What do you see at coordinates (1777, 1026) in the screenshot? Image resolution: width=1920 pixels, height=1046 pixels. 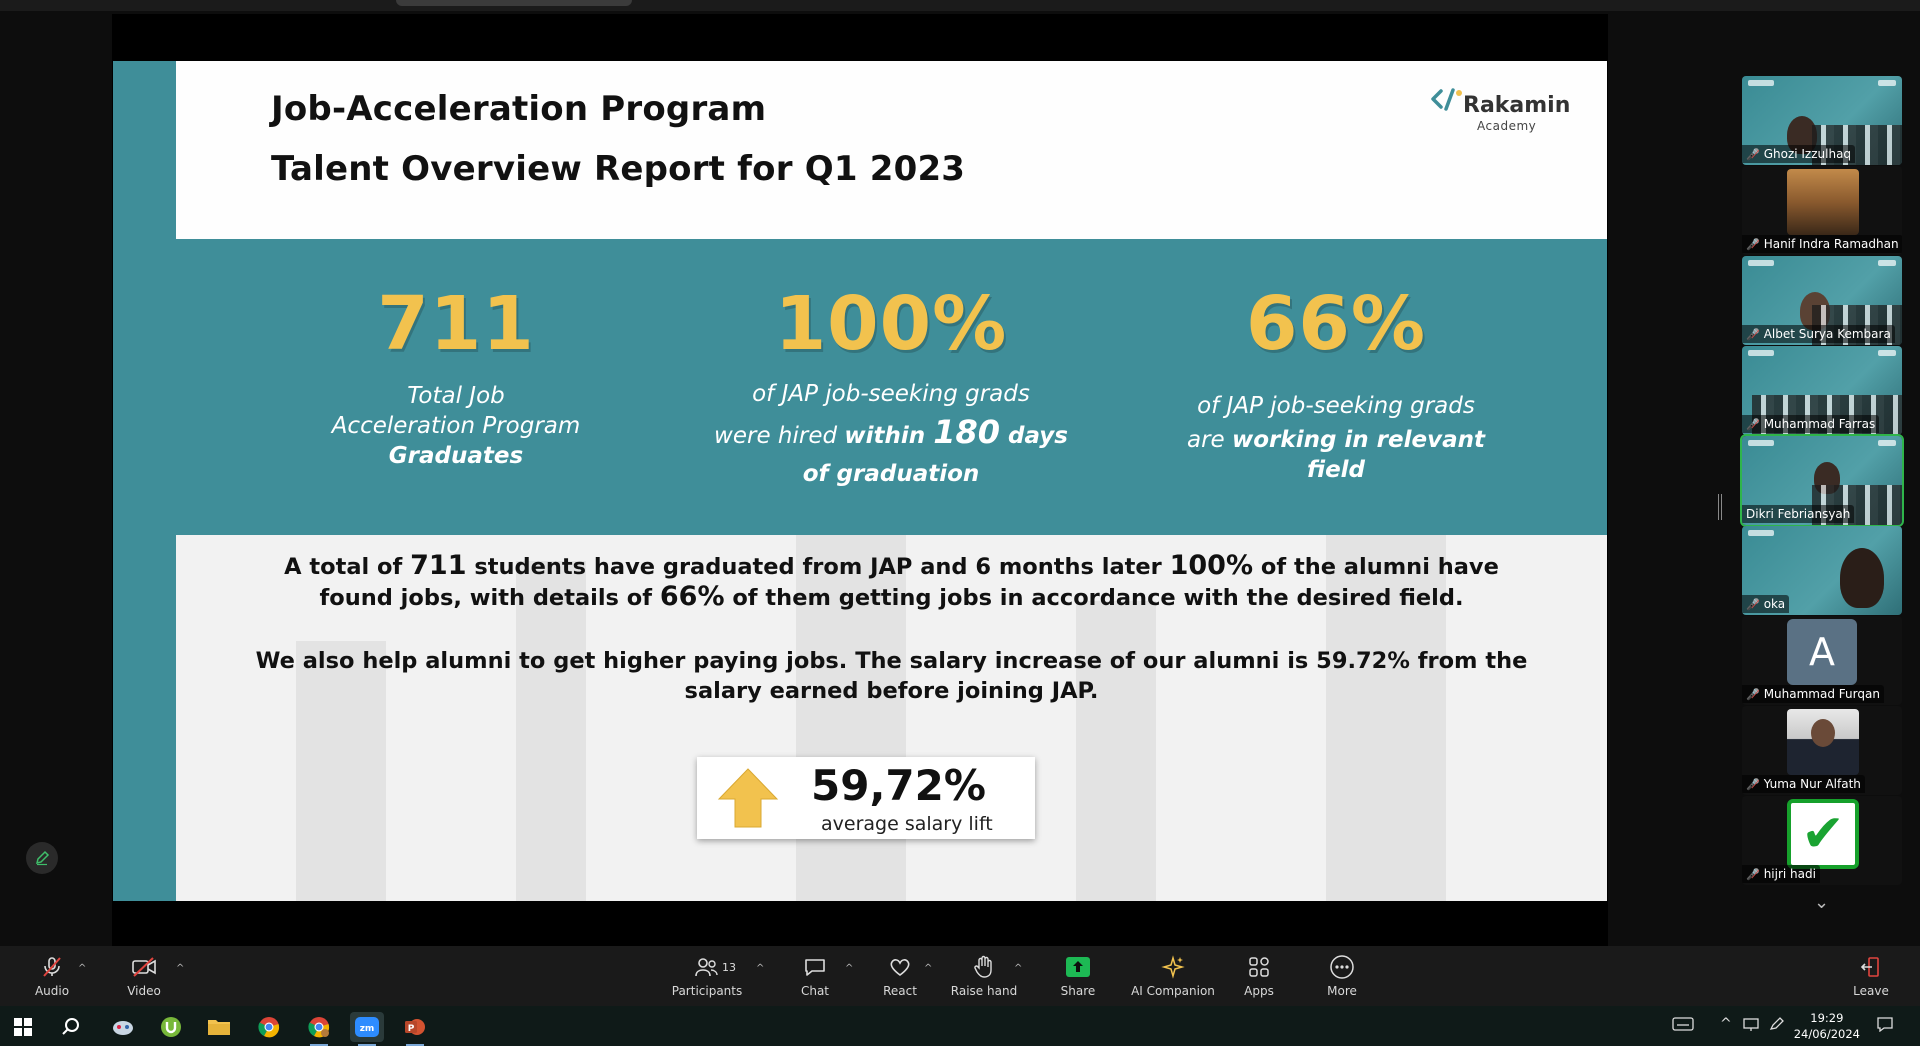 I see `pen-tray-icon` at bounding box center [1777, 1026].